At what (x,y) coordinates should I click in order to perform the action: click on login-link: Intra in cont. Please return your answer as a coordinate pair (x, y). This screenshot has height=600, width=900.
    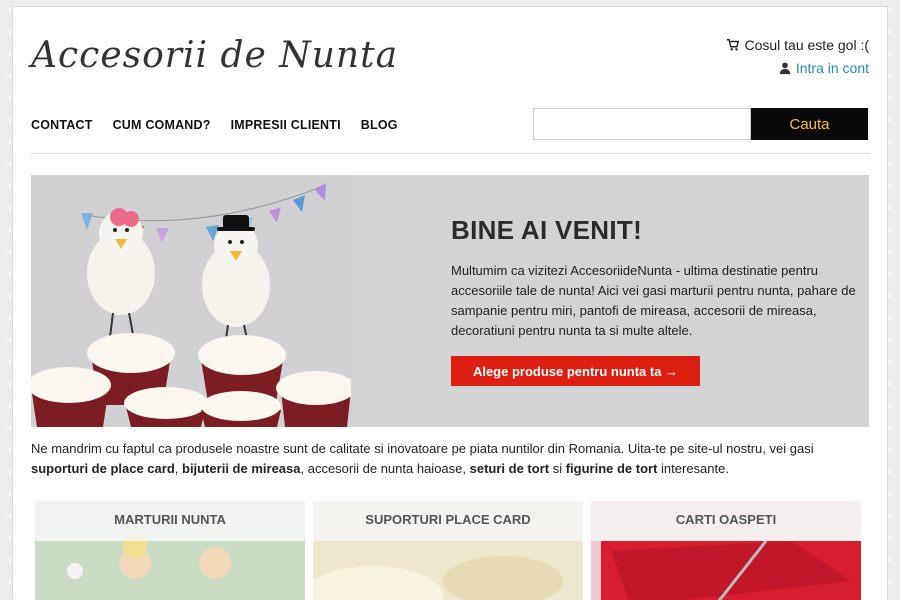
    Looking at the image, I should click on (823, 68).